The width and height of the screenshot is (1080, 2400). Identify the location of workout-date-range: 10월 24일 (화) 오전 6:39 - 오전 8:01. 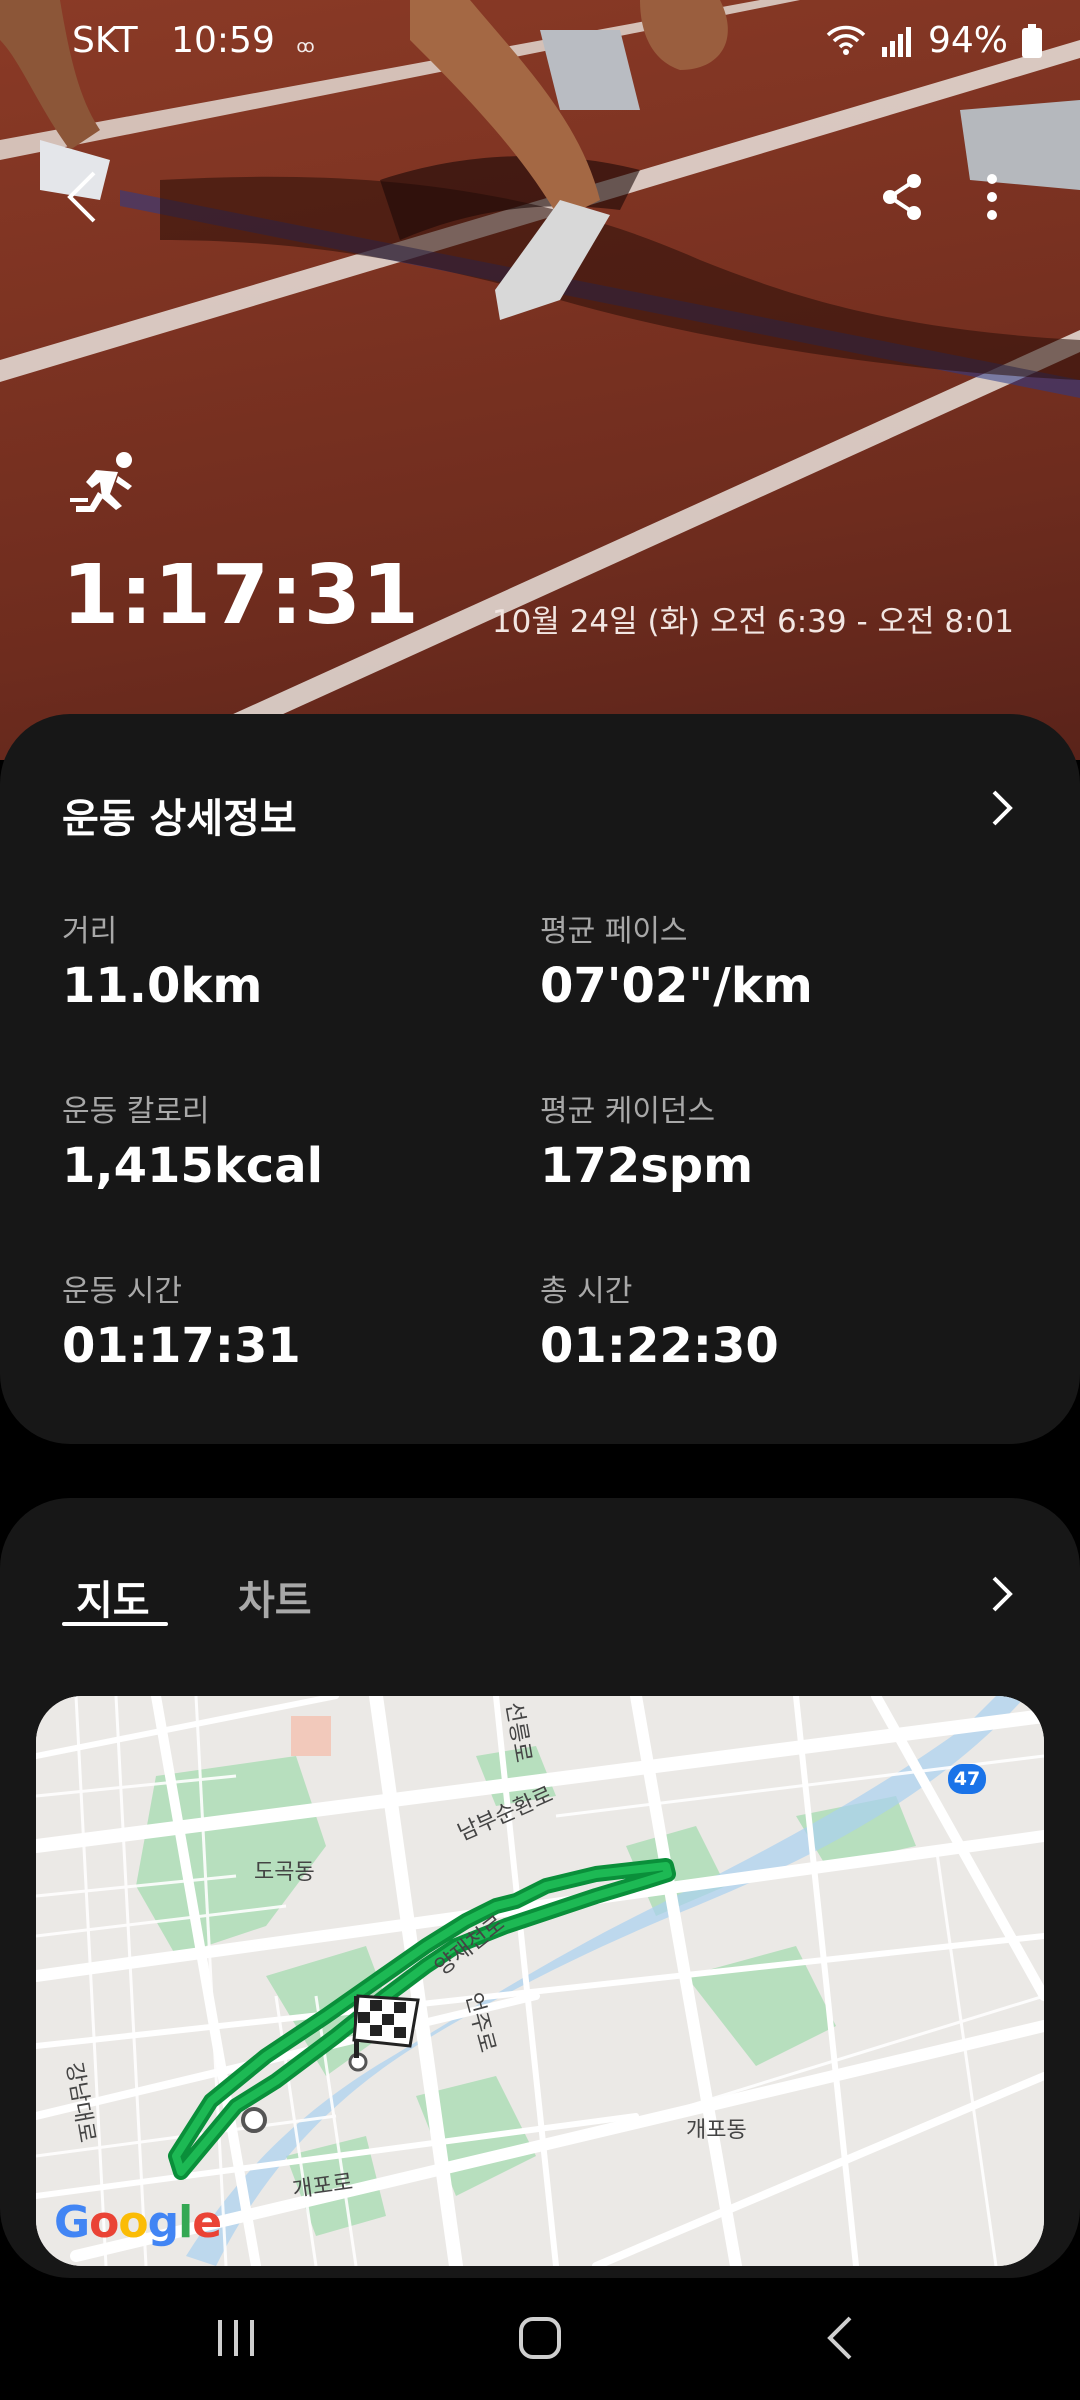
(752, 622).